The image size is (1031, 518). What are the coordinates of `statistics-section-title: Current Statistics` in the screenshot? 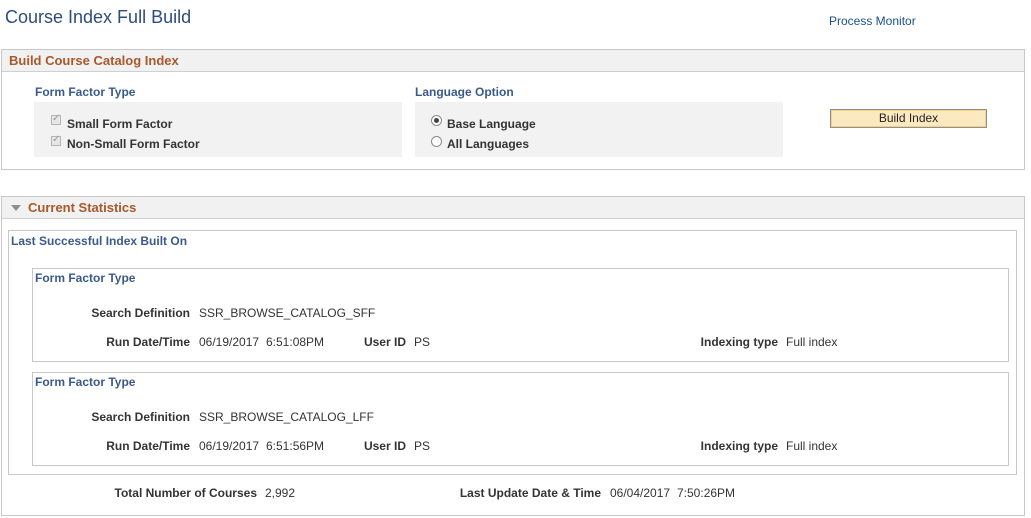 It's located at (82, 207).